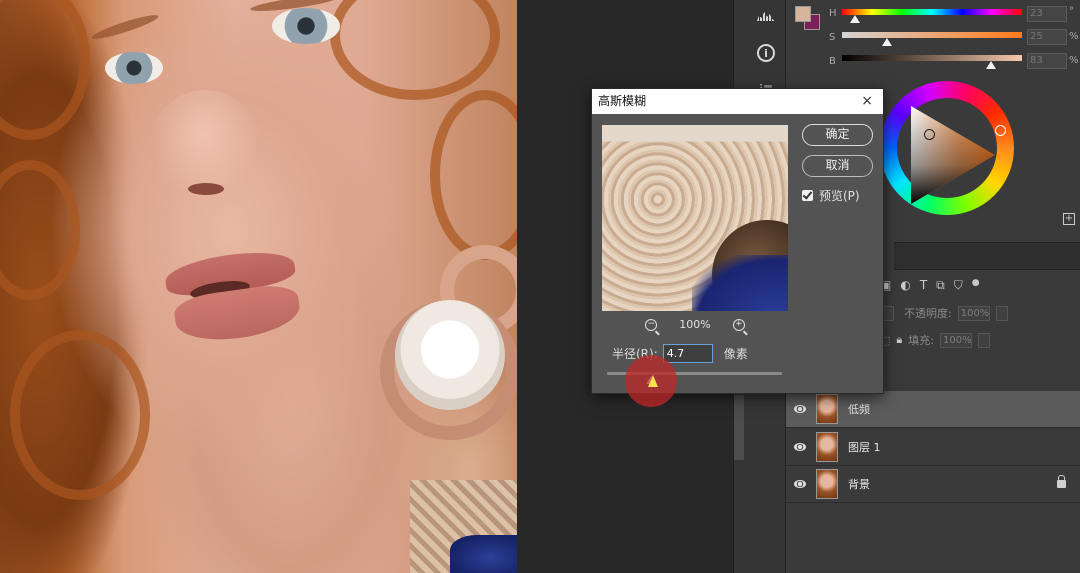  Describe the element at coordinates (687, 353) in the screenshot. I see `radius-input: 4.7` at that location.